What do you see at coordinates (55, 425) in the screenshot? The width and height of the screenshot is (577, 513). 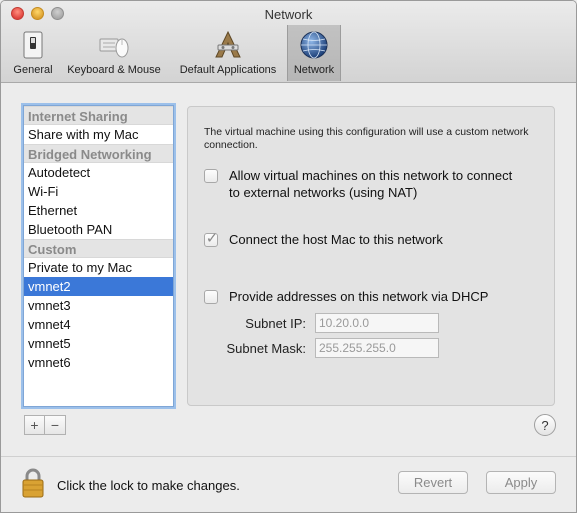 I see `remove-network-button: −` at bounding box center [55, 425].